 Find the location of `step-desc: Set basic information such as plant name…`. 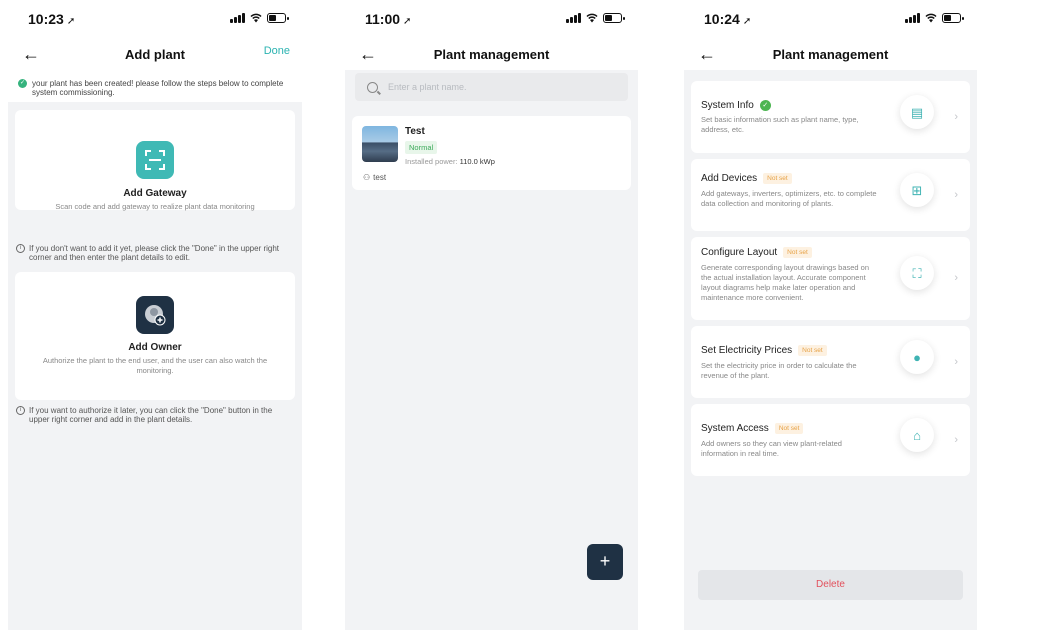

step-desc: Set basic information such as plant name… is located at coordinates (780, 124).